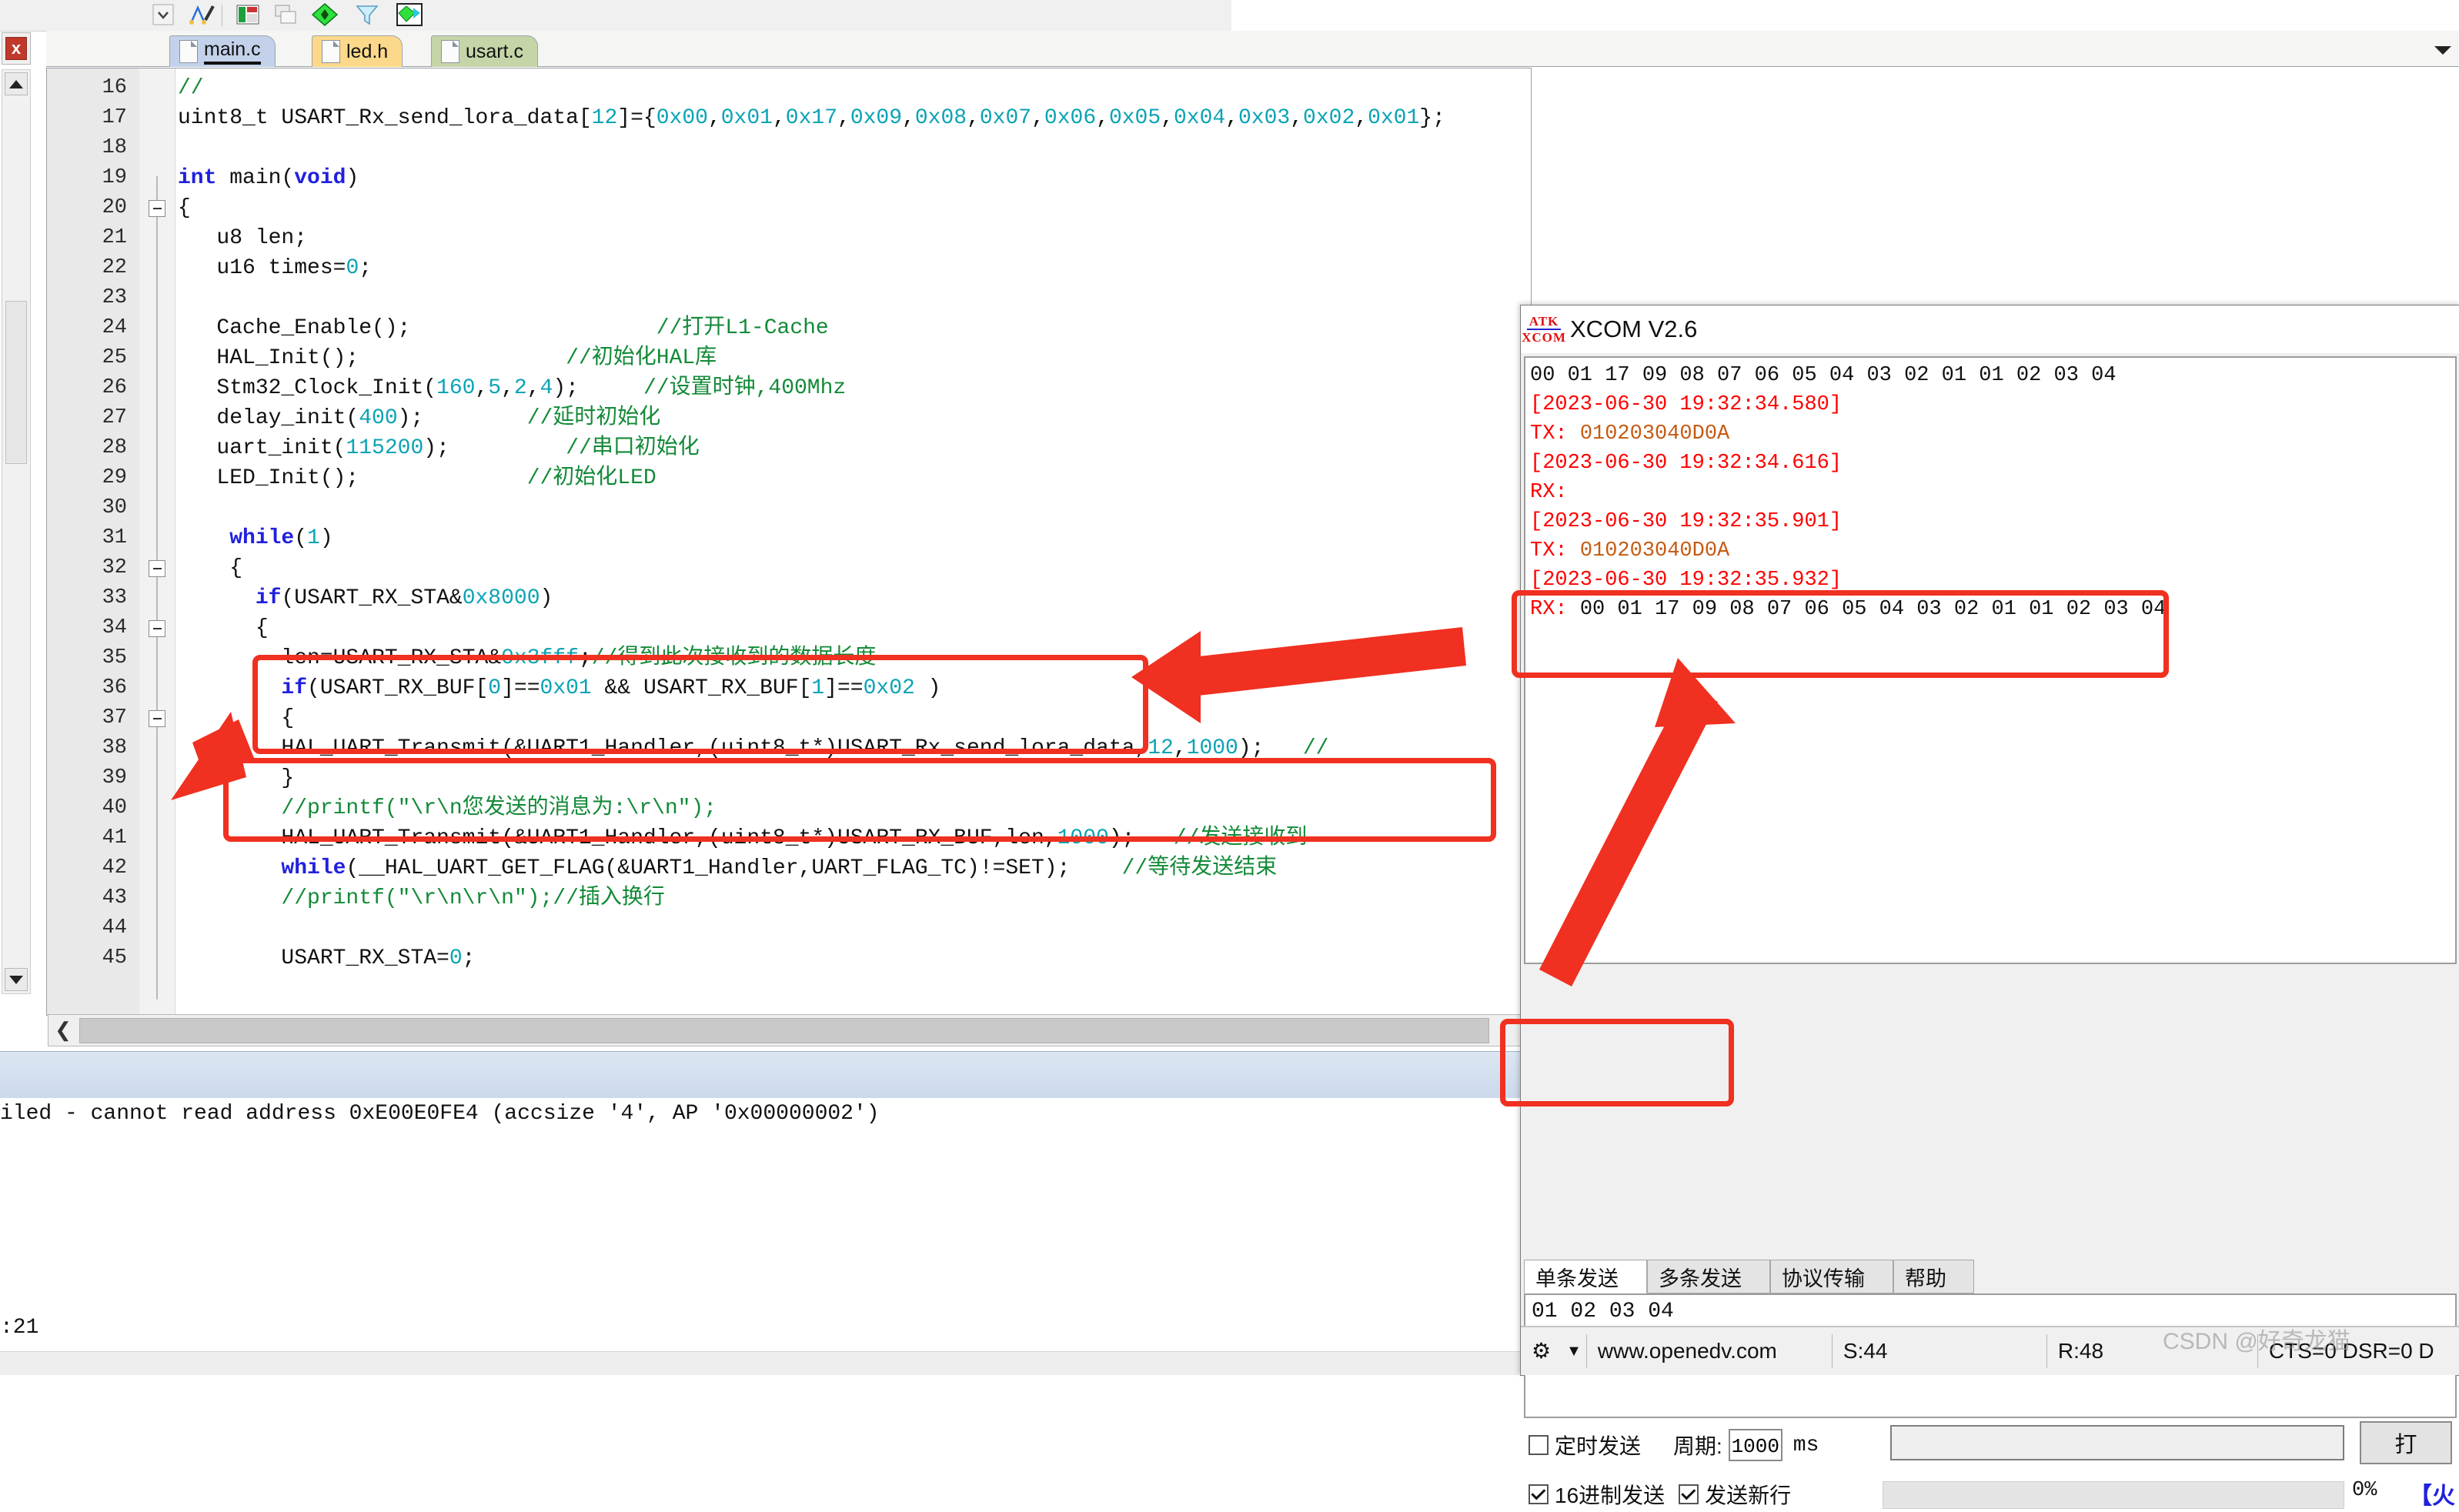 The width and height of the screenshot is (2459, 1512). I want to click on tab-label: led.h, so click(367, 51).